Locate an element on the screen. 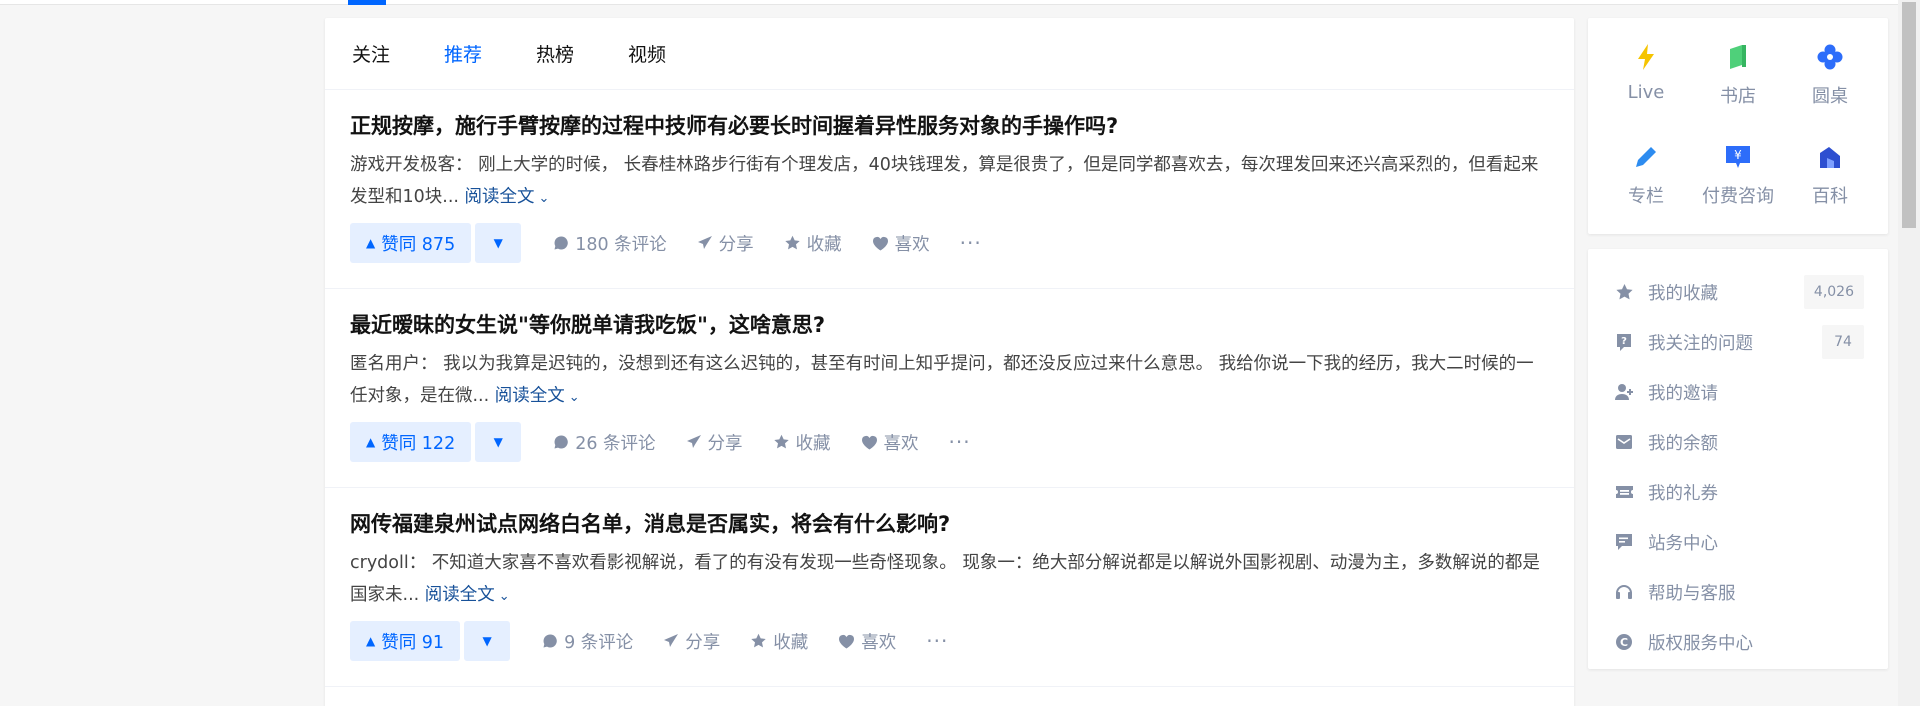 This screenshot has height=706, width=1920. question-icon: ? is located at coordinates (1624, 342).